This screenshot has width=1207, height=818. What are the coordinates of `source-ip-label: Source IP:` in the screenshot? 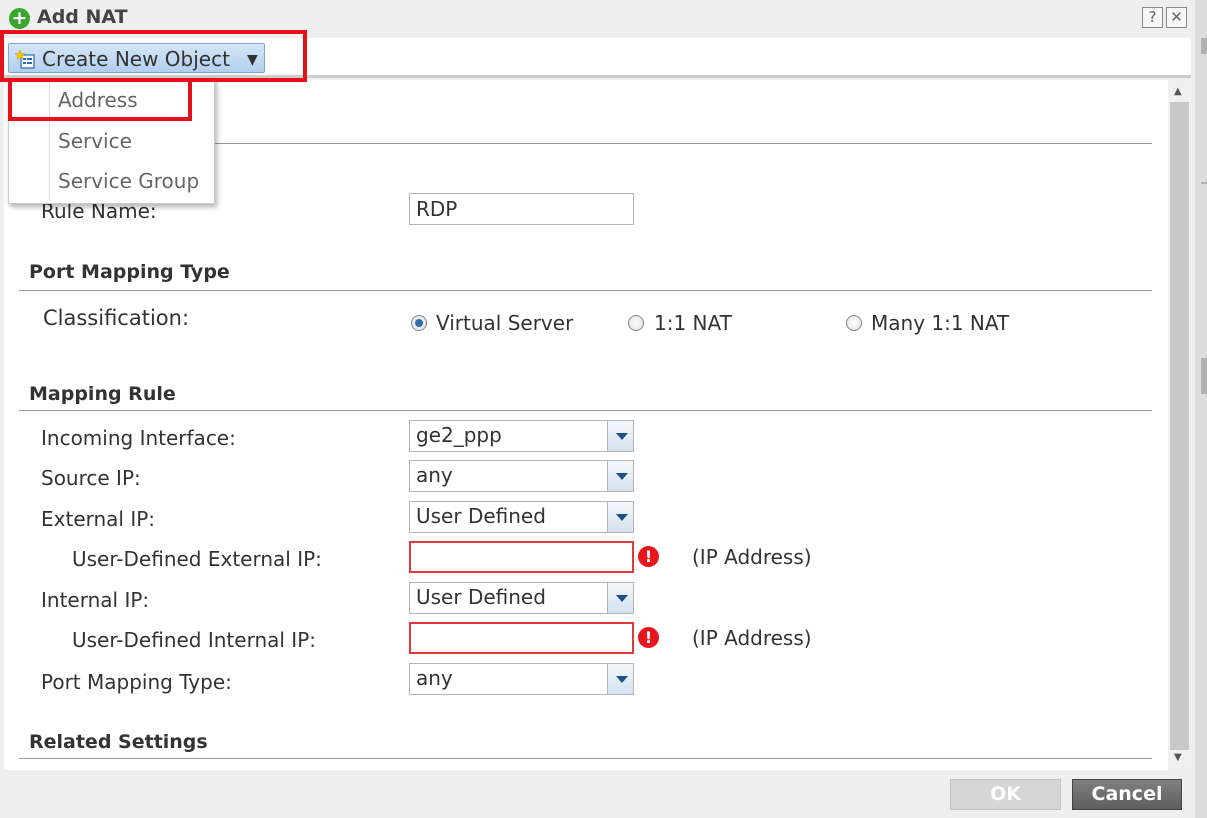 It's located at (91, 478).